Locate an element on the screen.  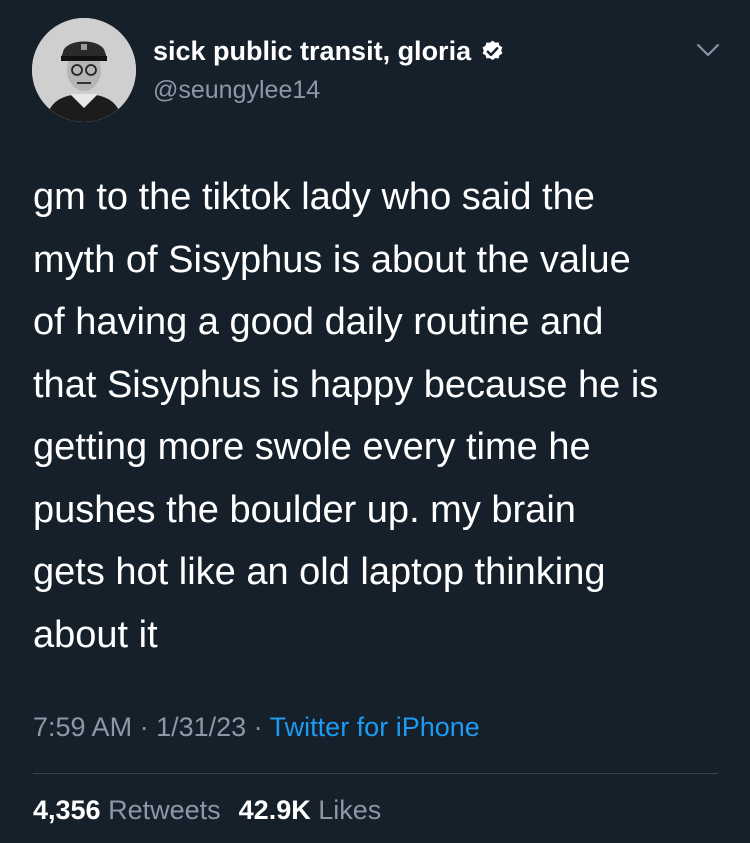
author-display-name-text: sick public transit, gloria is located at coordinates (312, 51).